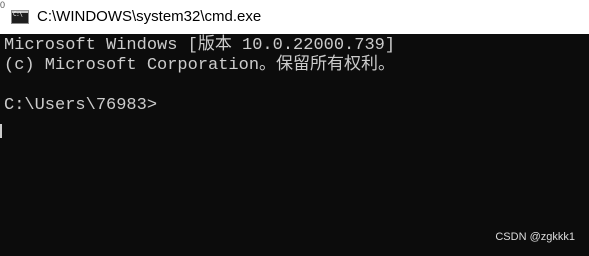 The width and height of the screenshot is (589, 256). What do you see at coordinates (535, 237) in the screenshot?
I see `watermark: CSDN @zgkkk1` at bounding box center [535, 237].